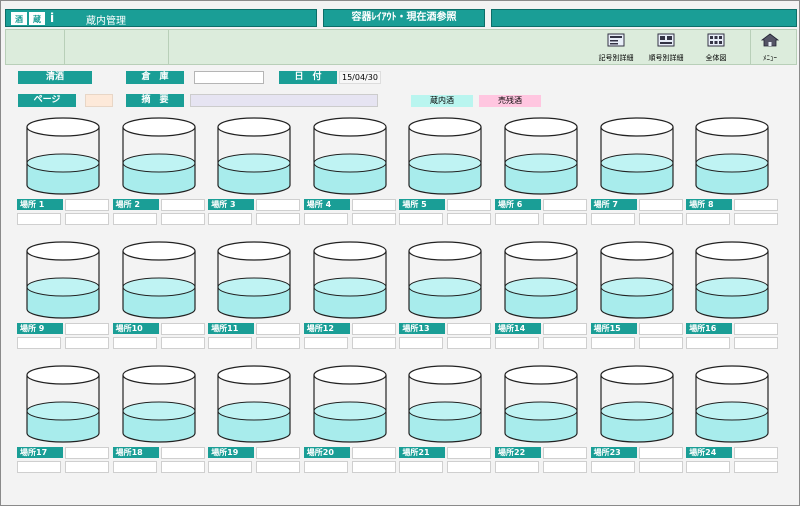  What do you see at coordinates (360, 77) in the screenshot?
I see `date-field: 15/04/30` at bounding box center [360, 77].